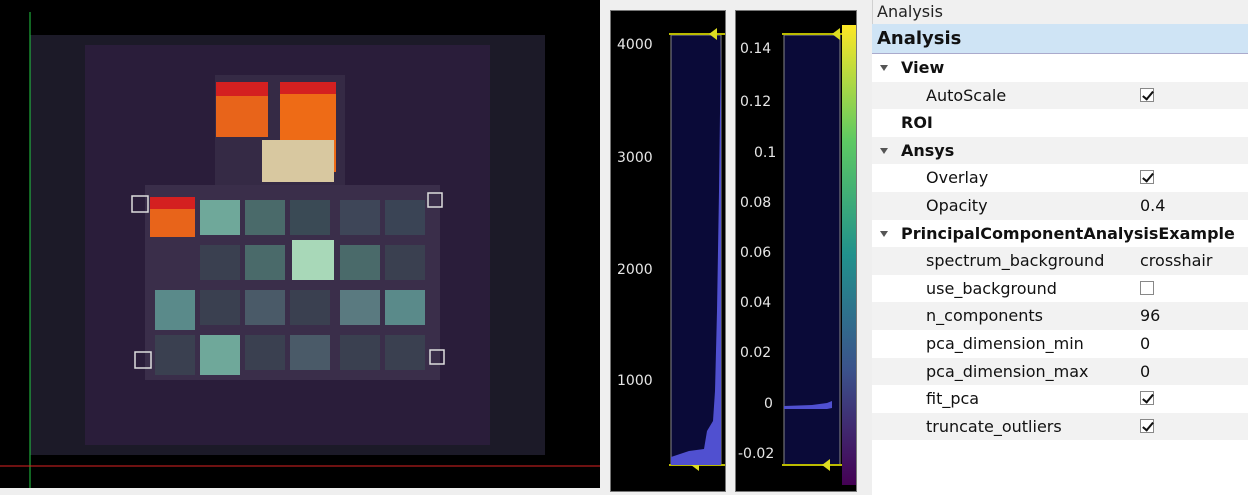 This screenshot has height=495, width=1248. I want to click on spectrum-background-value: crosshair, so click(1176, 261).